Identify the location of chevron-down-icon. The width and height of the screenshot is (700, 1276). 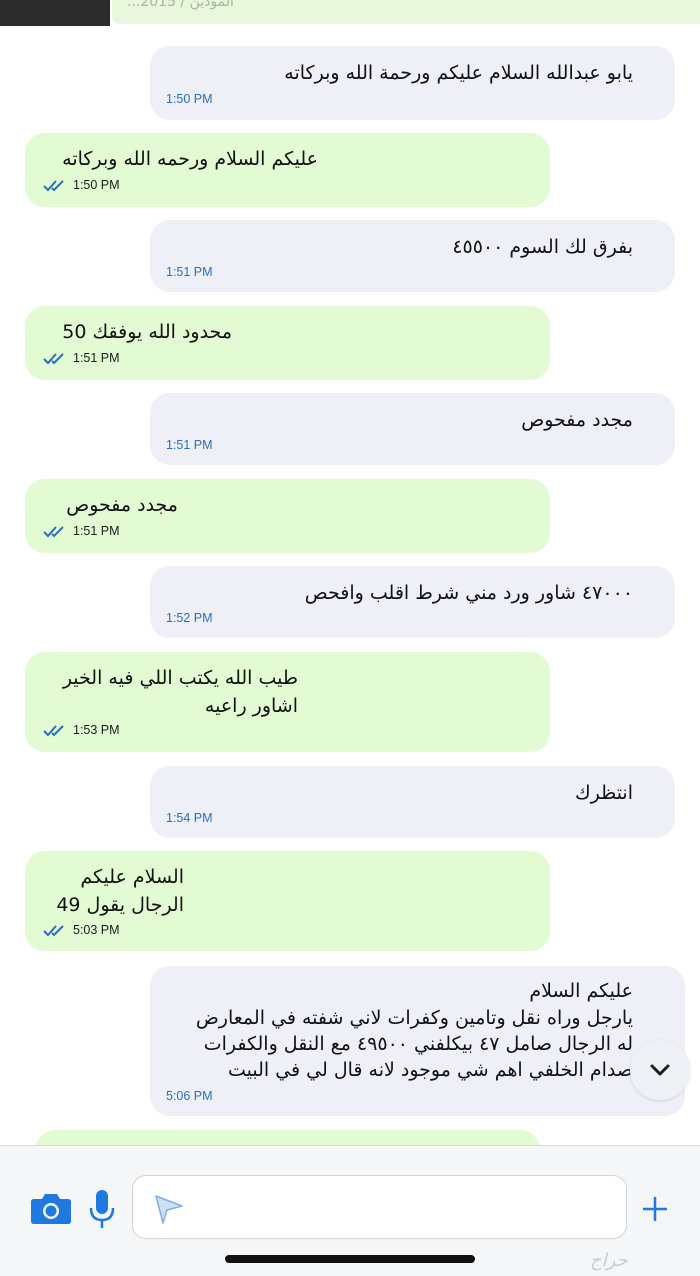
(660, 1070).